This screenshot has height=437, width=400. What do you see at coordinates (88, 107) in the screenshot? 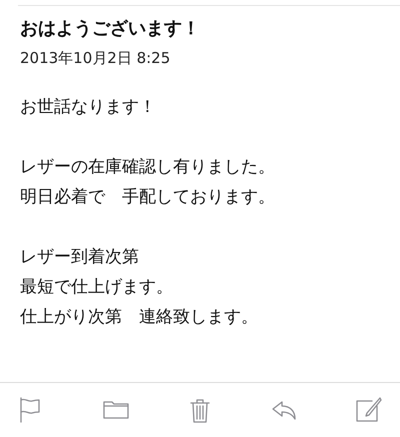
I see `body-text: お世話なります！` at bounding box center [88, 107].